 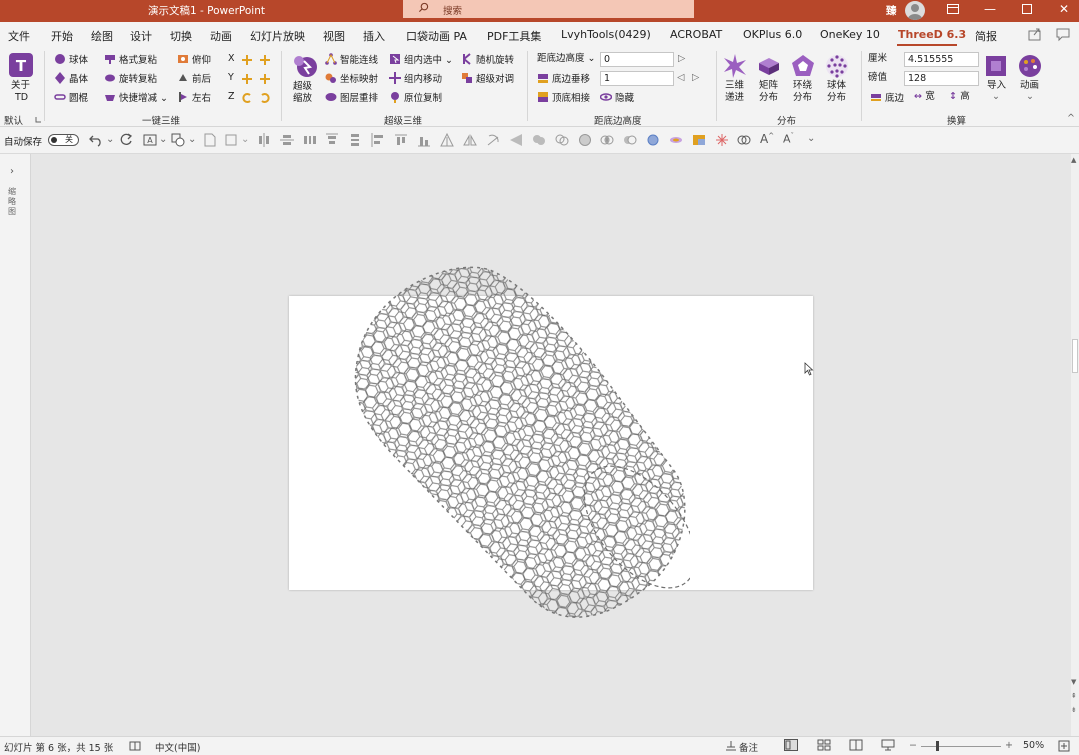 I want to click on color-block-icon, so click(x=699, y=140).